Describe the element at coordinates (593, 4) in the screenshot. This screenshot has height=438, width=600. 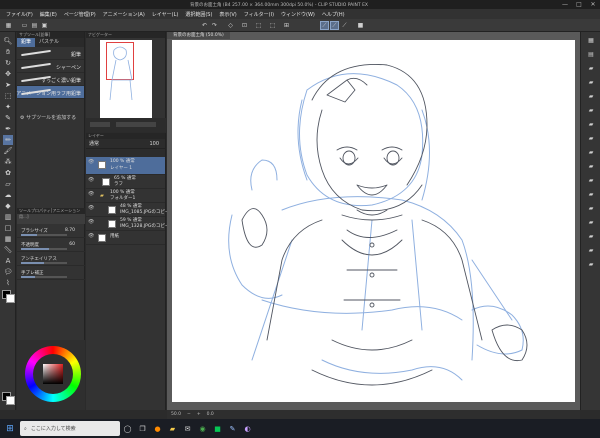
I see `close-button: ✕` at that location.